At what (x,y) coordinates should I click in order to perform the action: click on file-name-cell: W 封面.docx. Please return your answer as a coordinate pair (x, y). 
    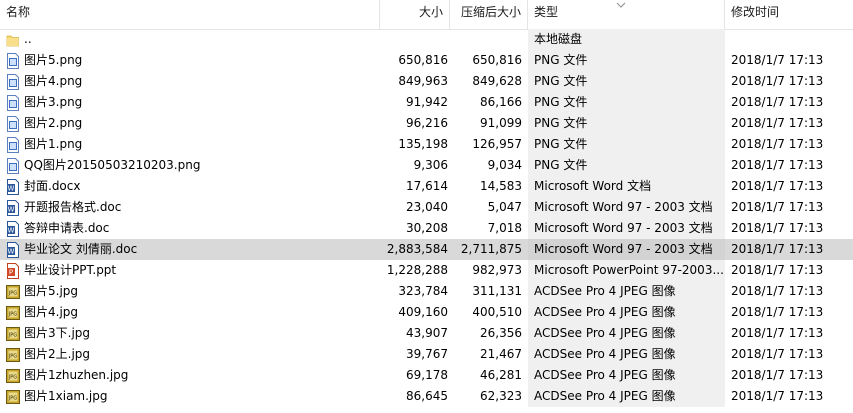
    Looking at the image, I should click on (190, 186).